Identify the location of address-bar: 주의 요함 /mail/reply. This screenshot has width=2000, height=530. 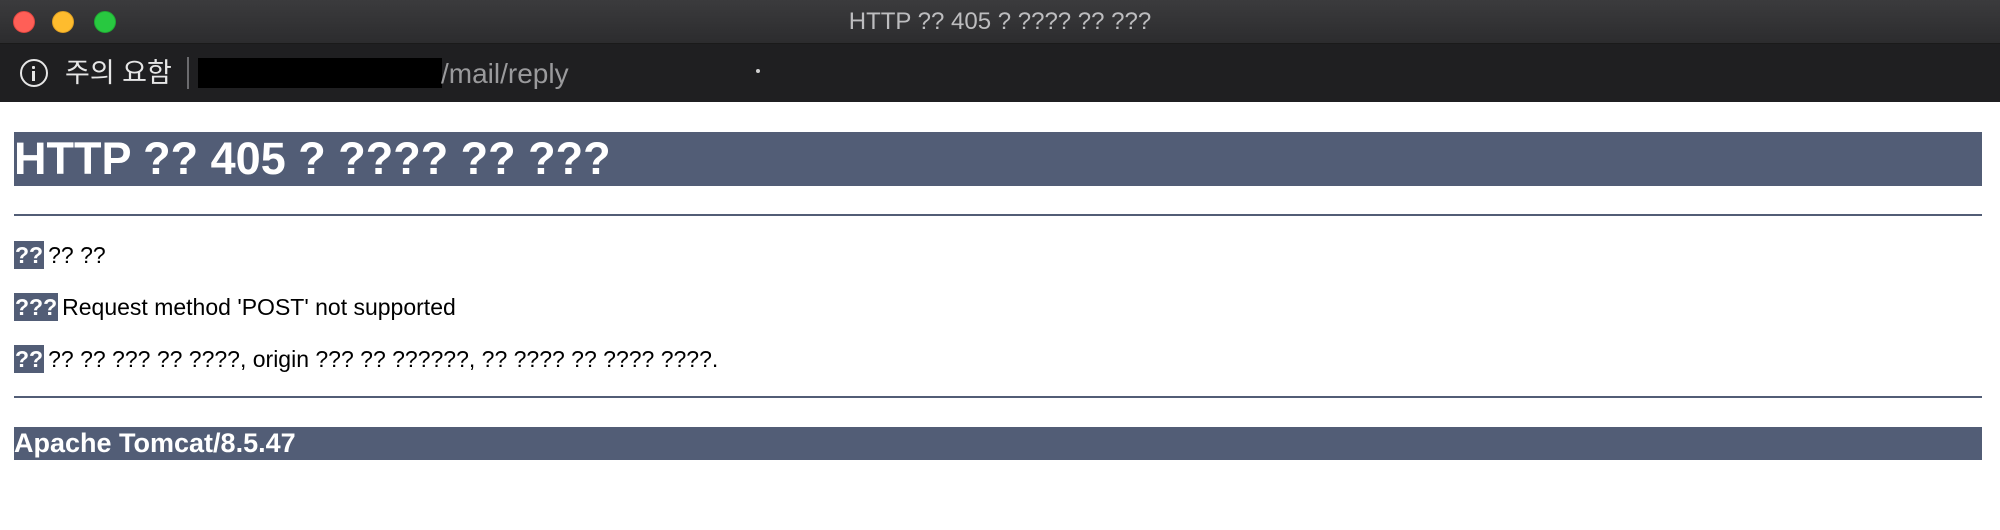
(1000, 73).